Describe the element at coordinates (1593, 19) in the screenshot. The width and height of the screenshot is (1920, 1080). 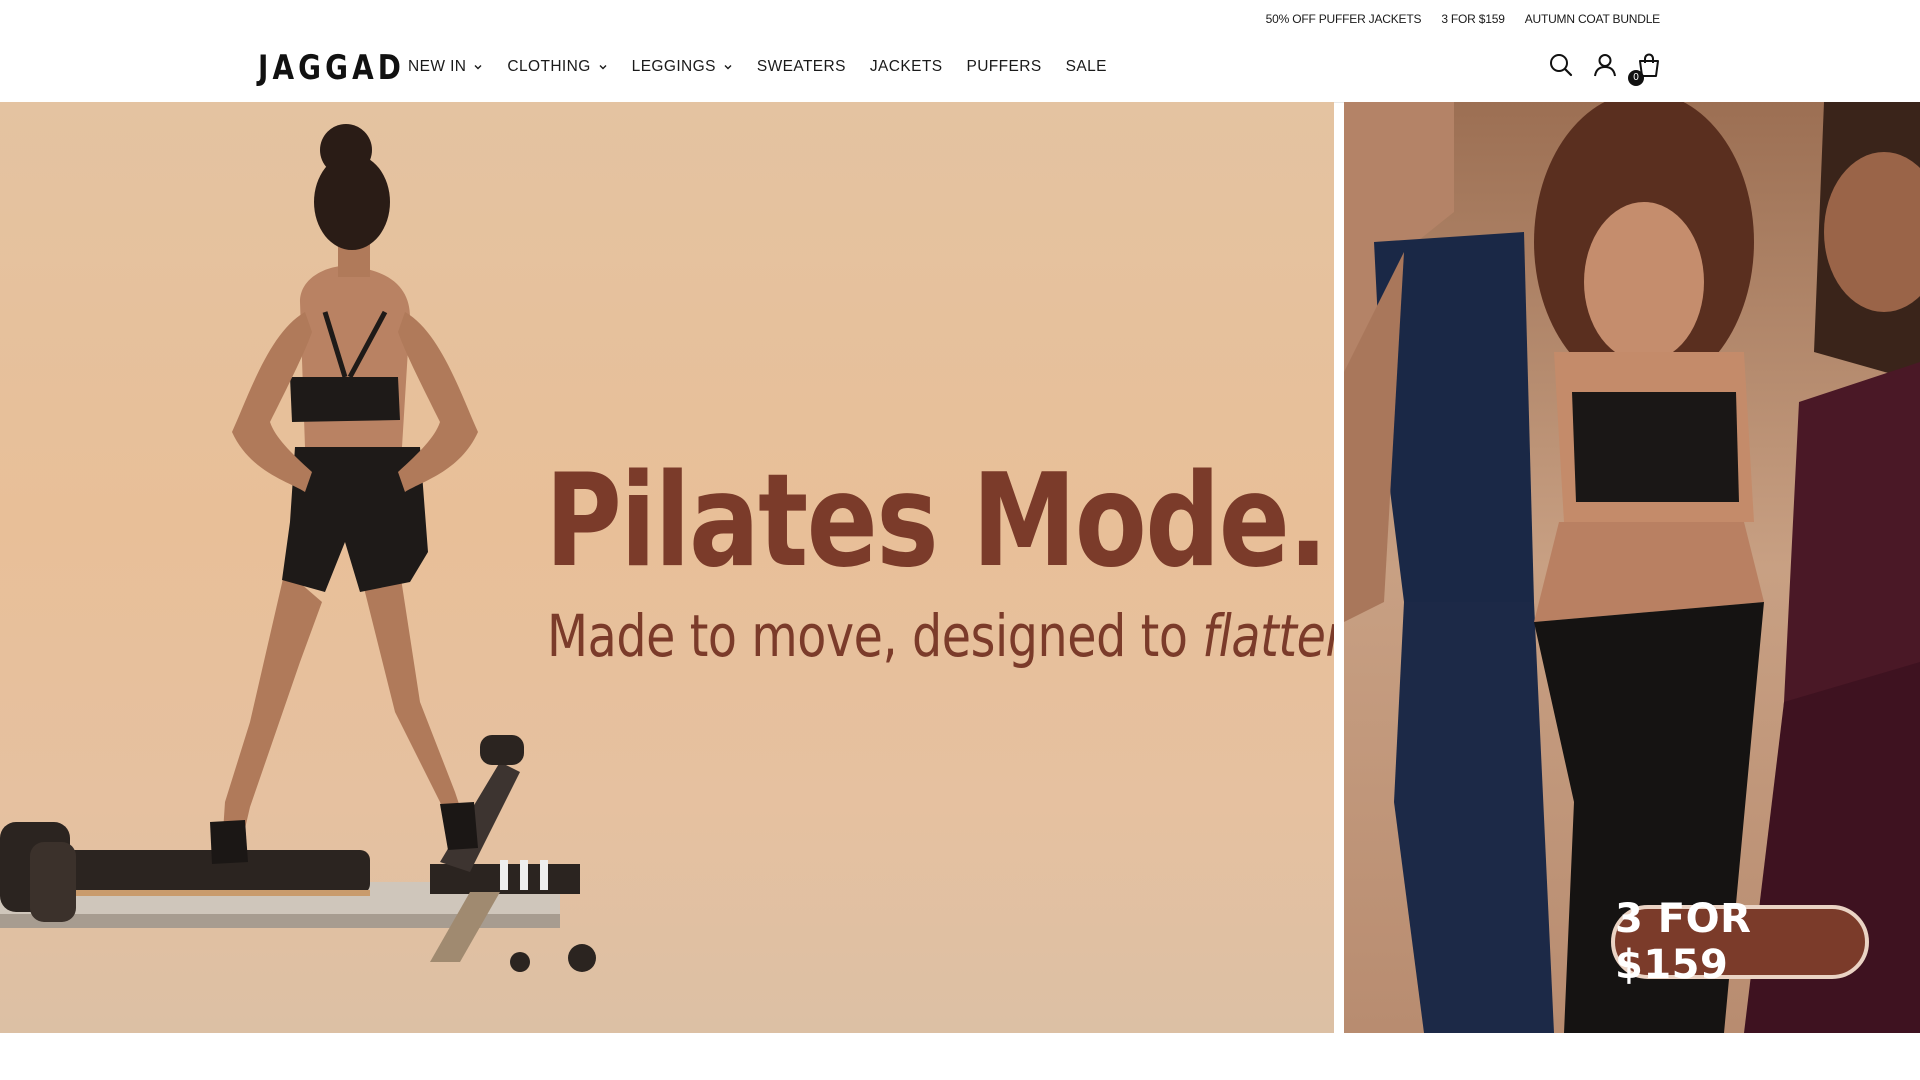
I see `announcement-link-coat-bundle: AUTUMN COAT BUNDLE` at that location.